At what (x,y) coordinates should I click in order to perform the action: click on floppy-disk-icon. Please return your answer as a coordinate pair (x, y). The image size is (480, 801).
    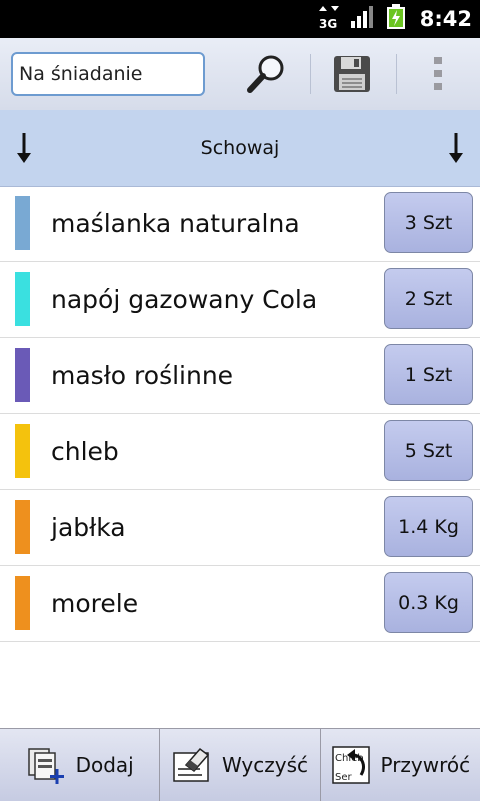
    Looking at the image, I should click on (352, 74).